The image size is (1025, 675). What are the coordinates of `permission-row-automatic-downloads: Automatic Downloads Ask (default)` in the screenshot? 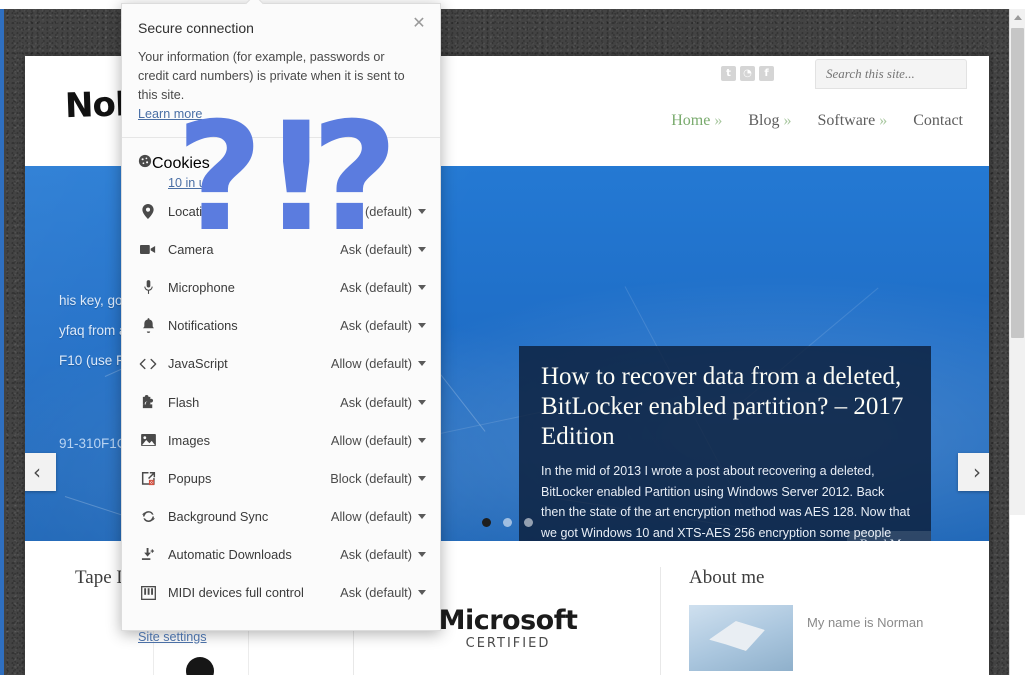 It's located at (281, 555).